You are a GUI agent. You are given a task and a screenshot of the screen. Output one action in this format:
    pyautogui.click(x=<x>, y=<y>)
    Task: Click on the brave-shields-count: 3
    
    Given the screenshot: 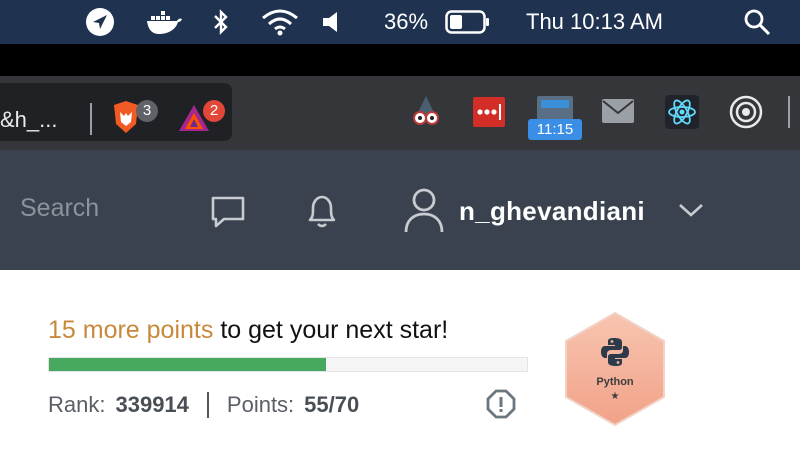 What is the action you would take?
    pyautogui.click(x=147, y=111)
    